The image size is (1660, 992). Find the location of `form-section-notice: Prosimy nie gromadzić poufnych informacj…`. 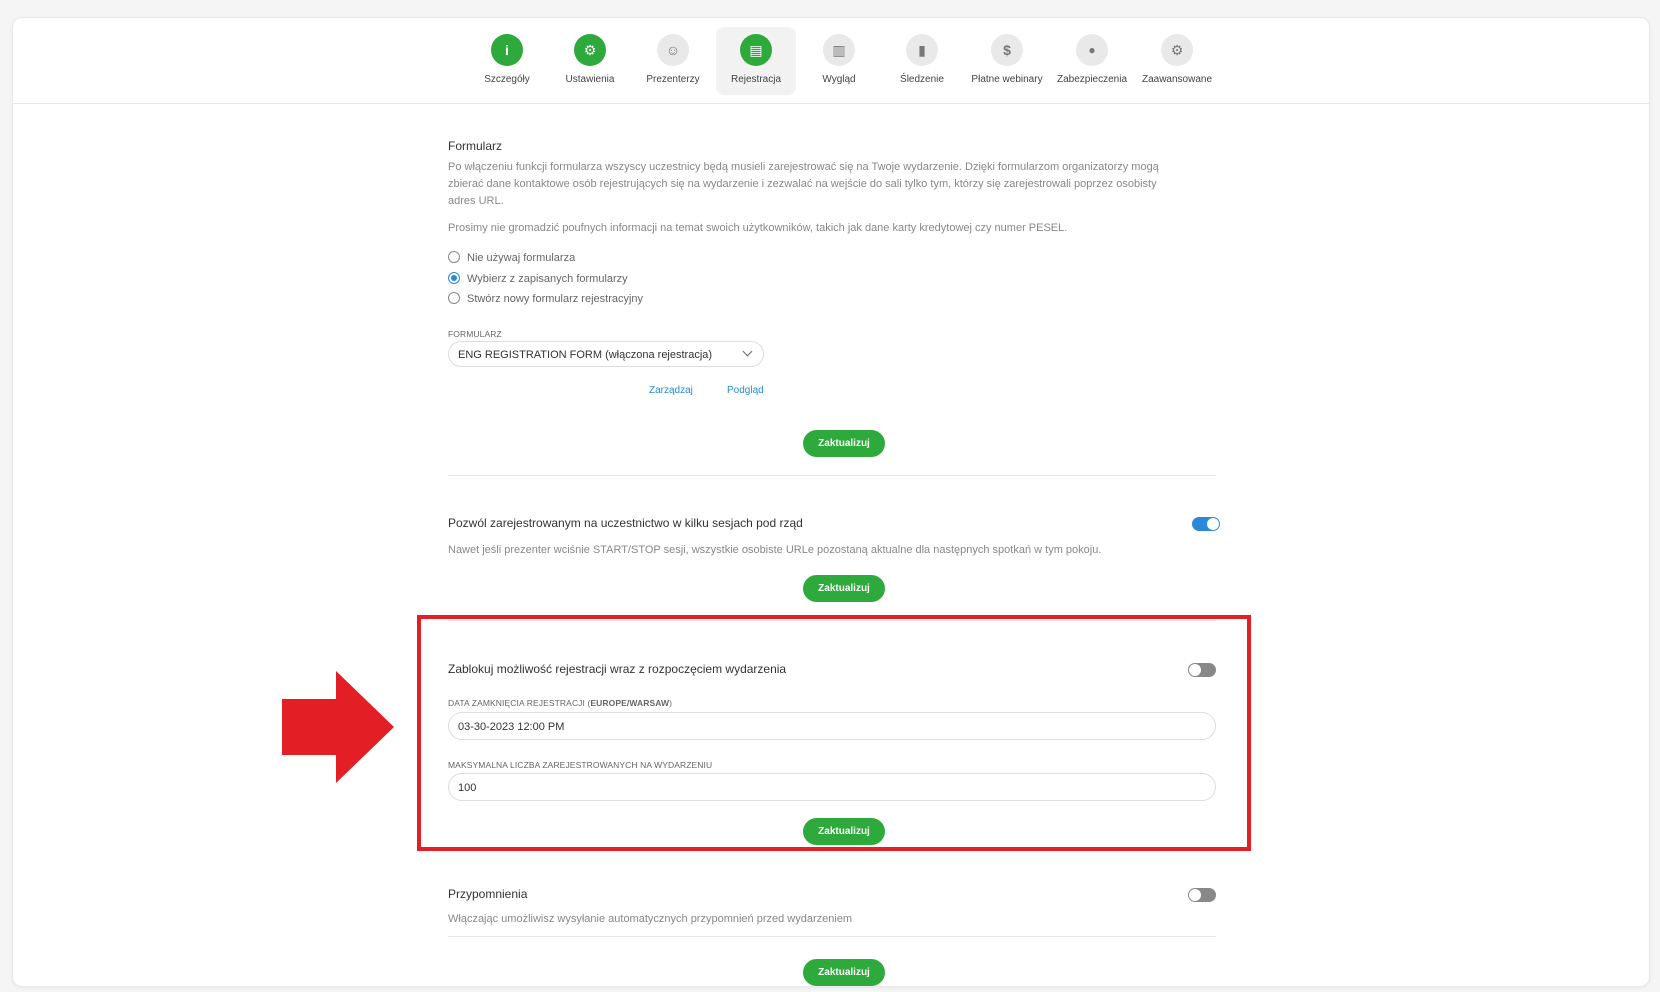

form-section-notice: Prosimy nie gromadzić poufnych informacj… is located at coordinates (758, 228).